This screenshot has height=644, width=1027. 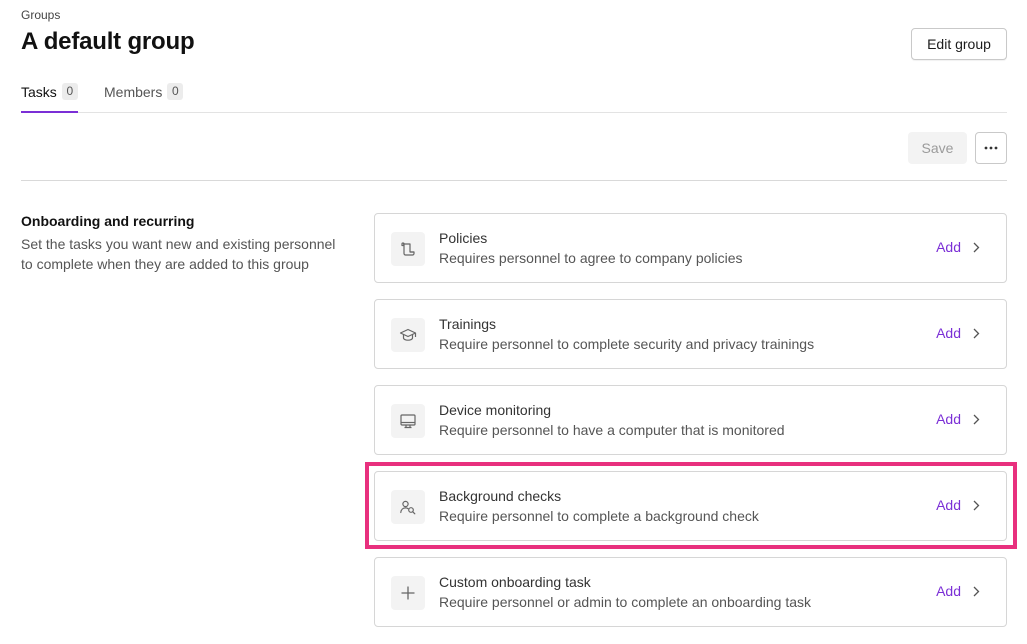 I want to click on add-device-monitoring-button: Add, so click(x=958, y=419).